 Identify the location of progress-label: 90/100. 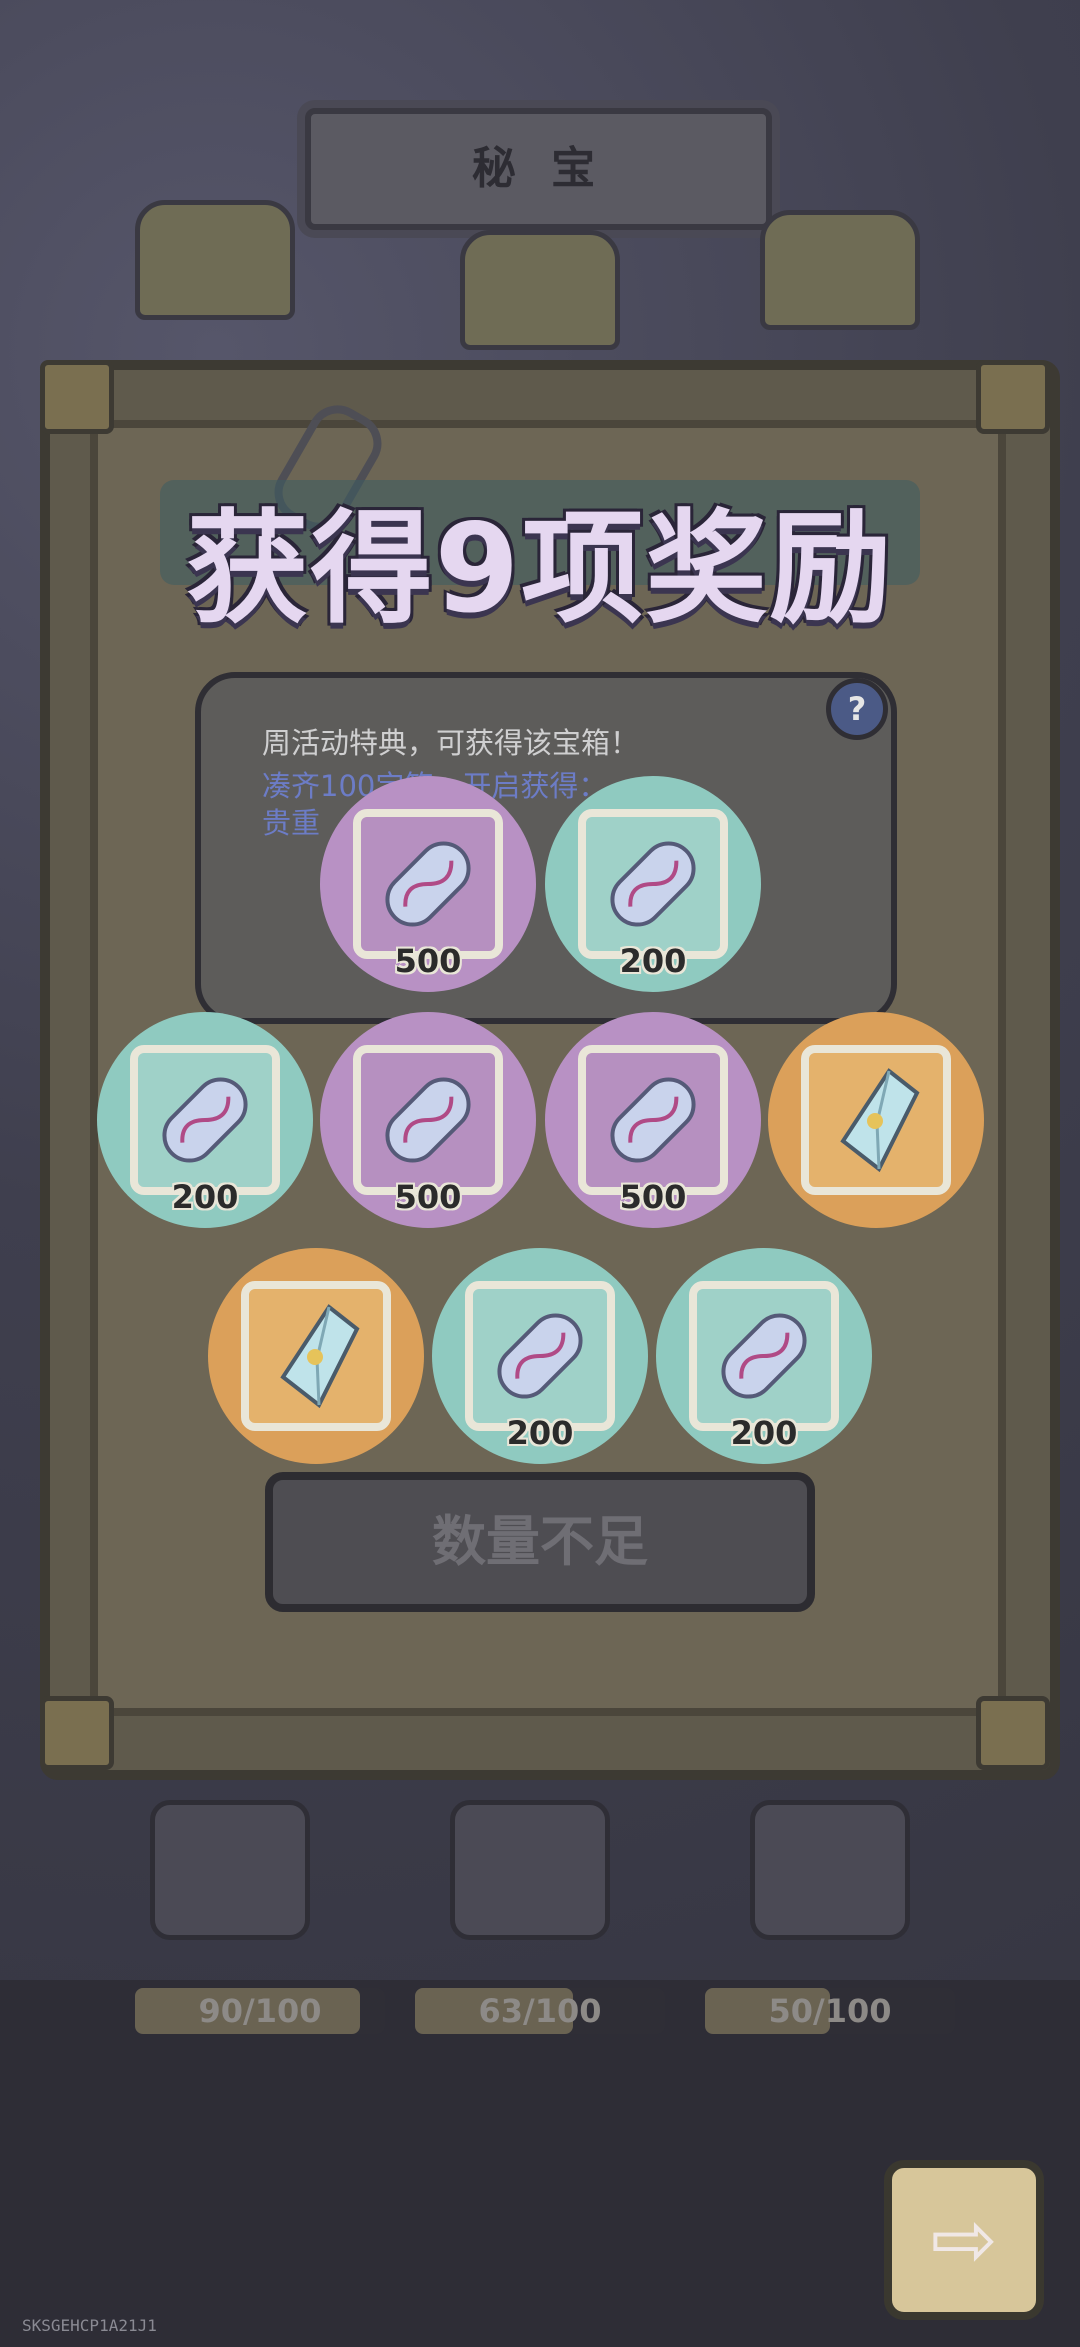
(260, 2011).